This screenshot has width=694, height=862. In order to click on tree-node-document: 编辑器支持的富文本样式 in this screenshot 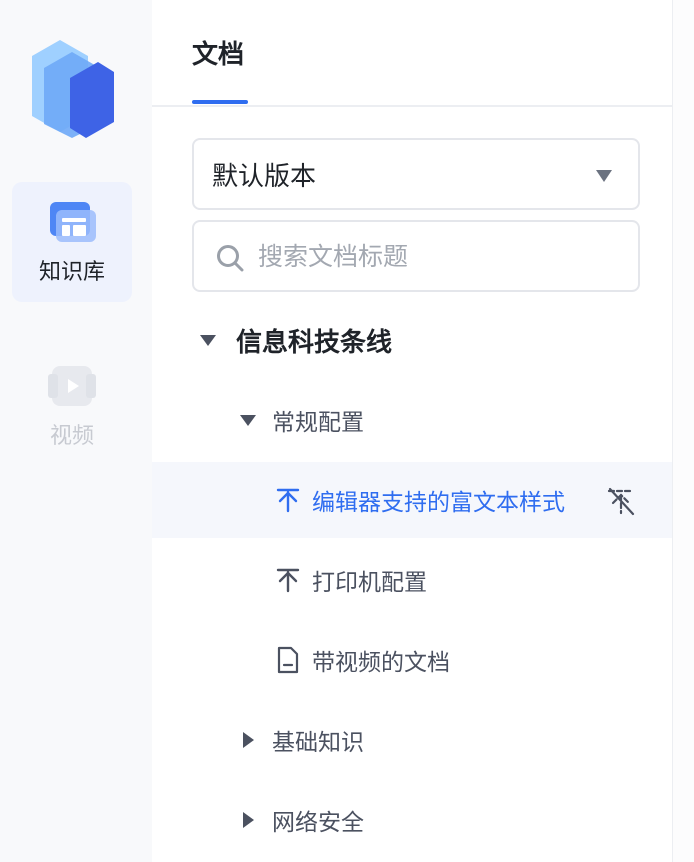, I will do `click(412, 500)`.